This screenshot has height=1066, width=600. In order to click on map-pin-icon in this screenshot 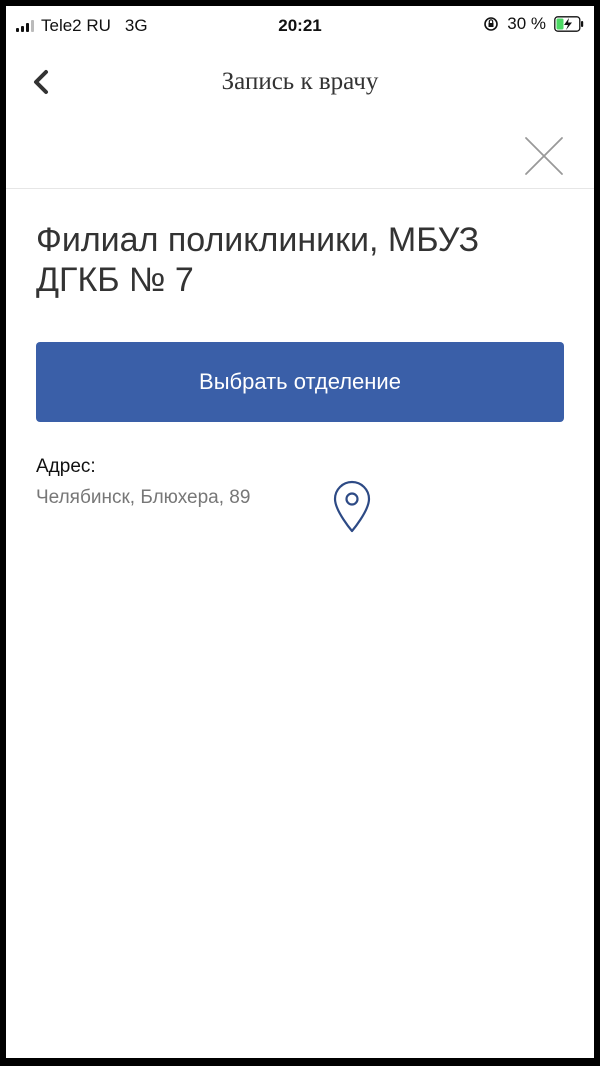, I will do `click(352, 506)`.